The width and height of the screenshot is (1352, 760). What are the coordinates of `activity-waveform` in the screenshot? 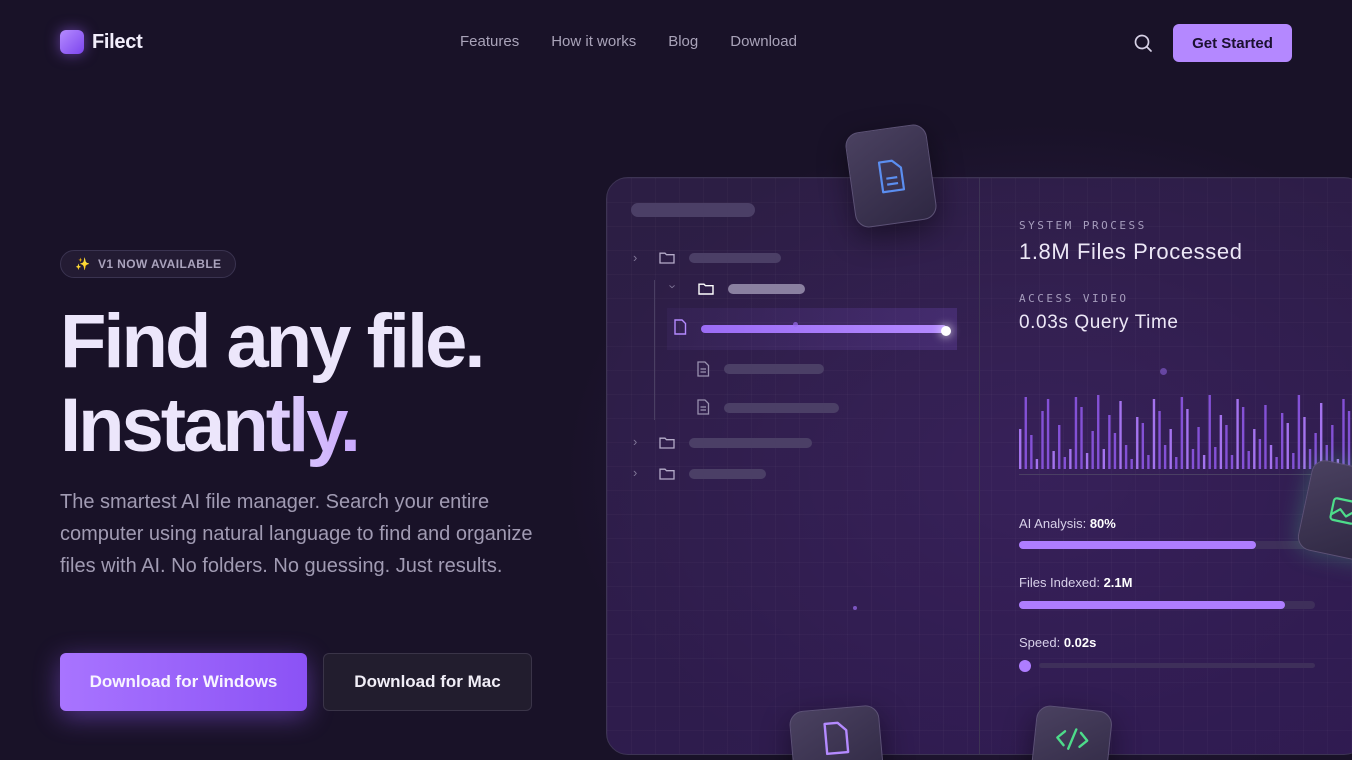 It's located at (1185, 432).